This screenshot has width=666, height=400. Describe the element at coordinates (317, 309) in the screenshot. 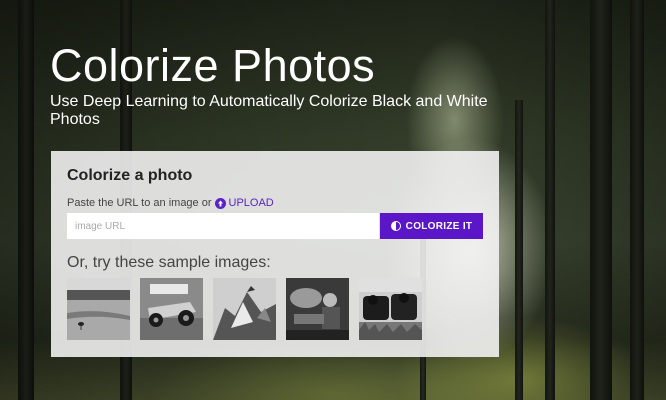

I see `sample-image-soldiers` at that location.